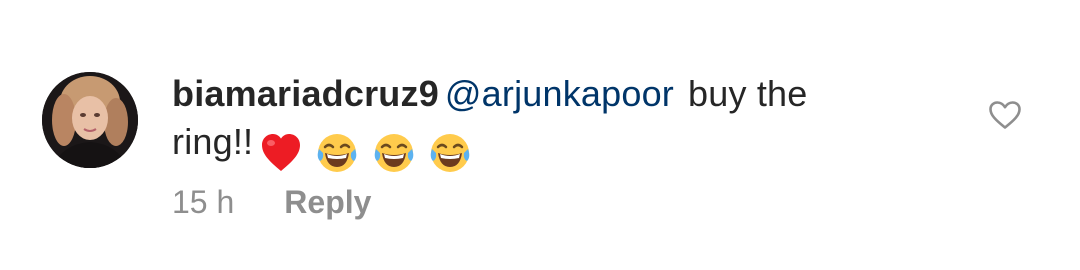  I want to click on comment-timestamp: 15 h, so click(203, 202).